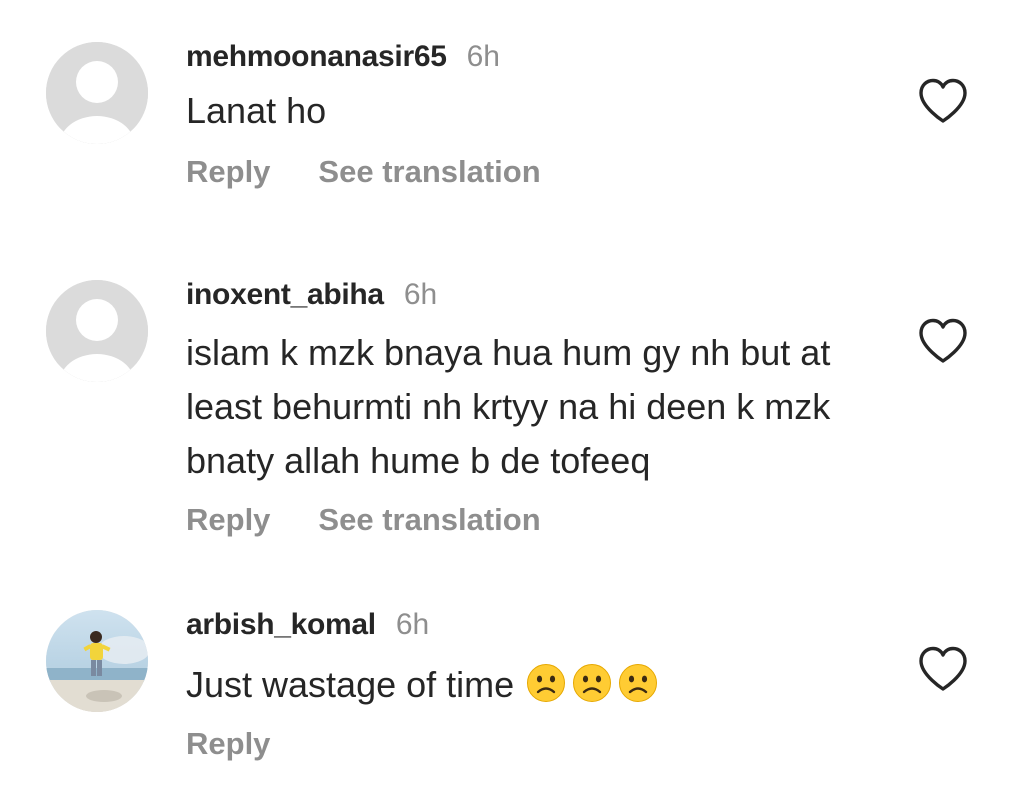  I want to click on photo-avatar-icon, so click(97, 661).